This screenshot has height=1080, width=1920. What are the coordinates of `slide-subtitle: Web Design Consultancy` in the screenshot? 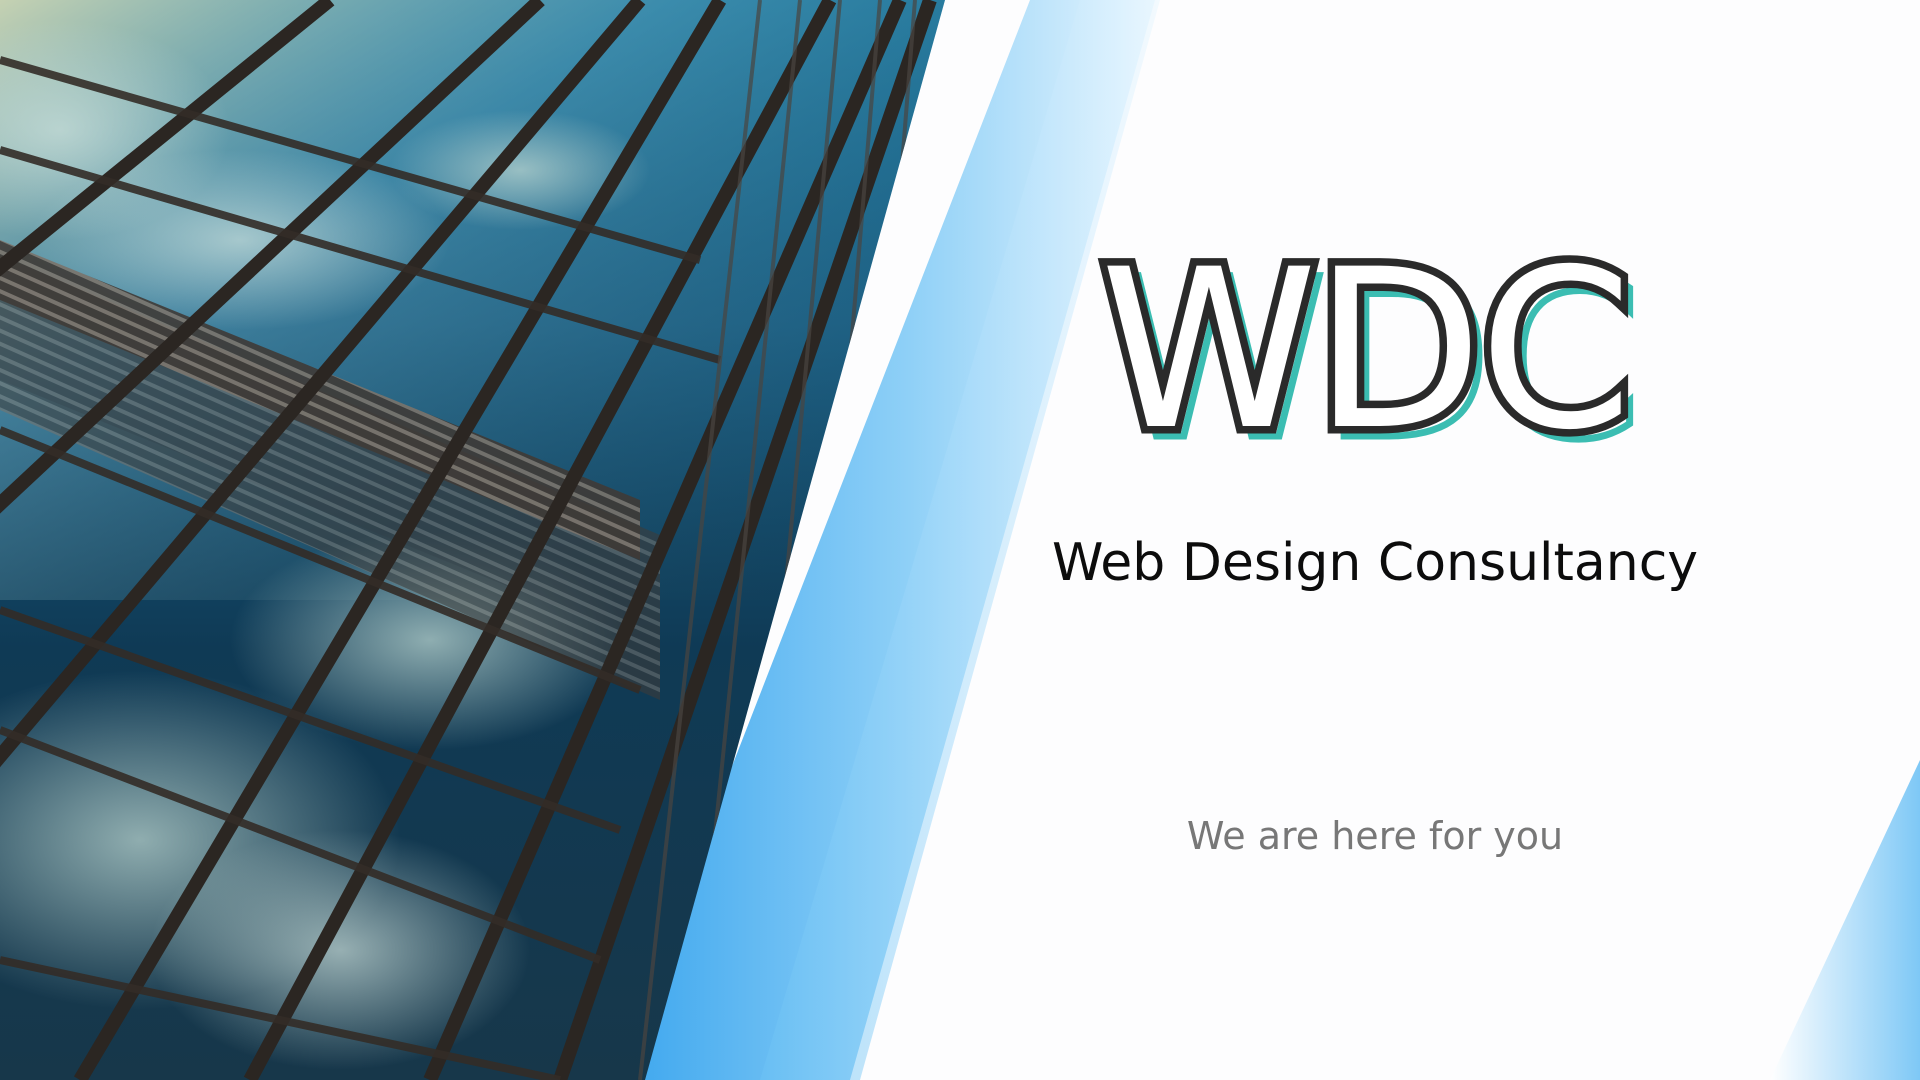 It's located at (1375, 563).